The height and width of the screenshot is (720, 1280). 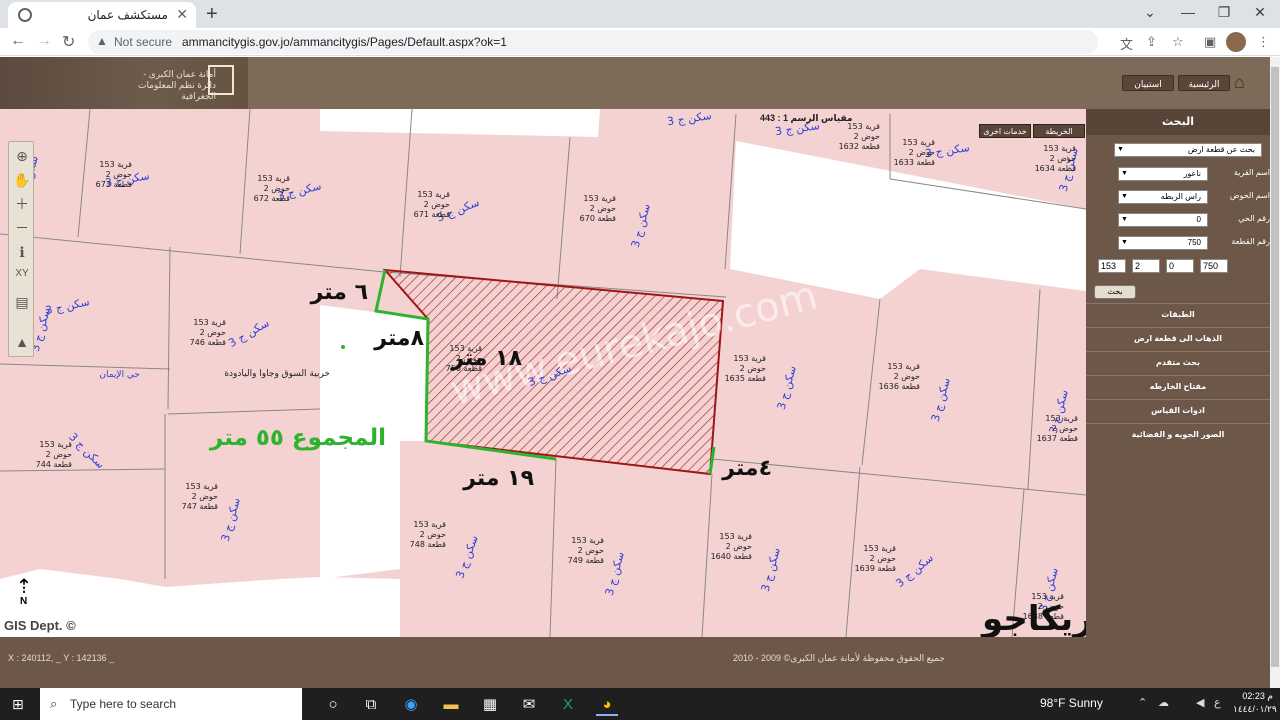 What do you see at coordinates (586, 550) in the screenshot?
I see `parcel-label: قرية 153 حوض 2 قطعة 749` at bounding box center [586, 550].